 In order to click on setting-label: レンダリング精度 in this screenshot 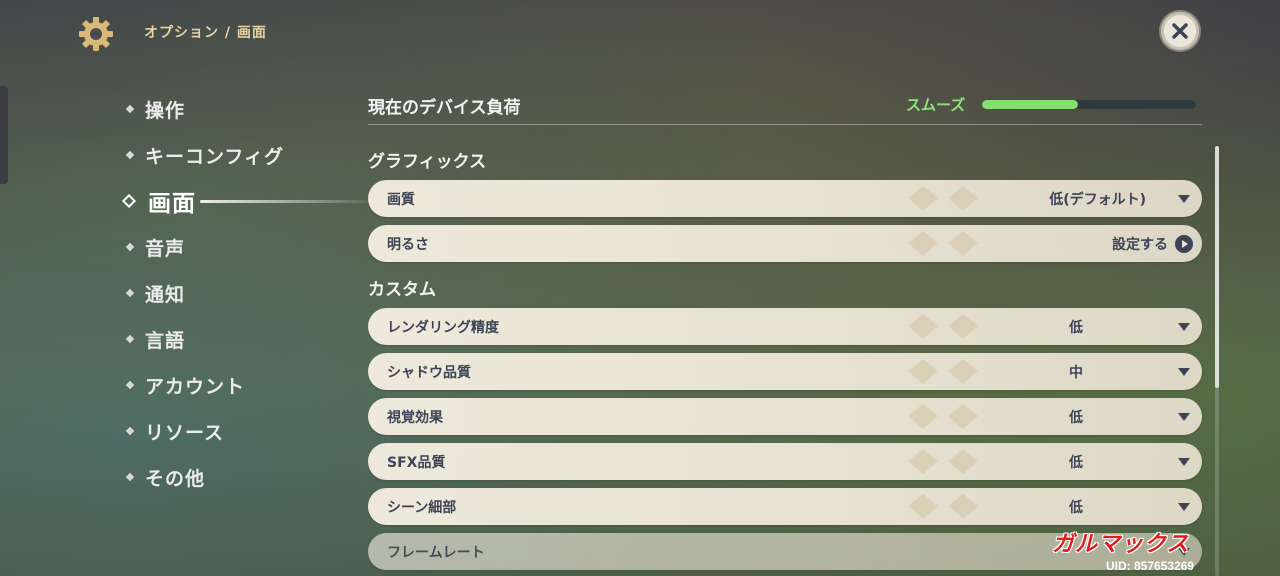, I will do `click(443, 327)`.